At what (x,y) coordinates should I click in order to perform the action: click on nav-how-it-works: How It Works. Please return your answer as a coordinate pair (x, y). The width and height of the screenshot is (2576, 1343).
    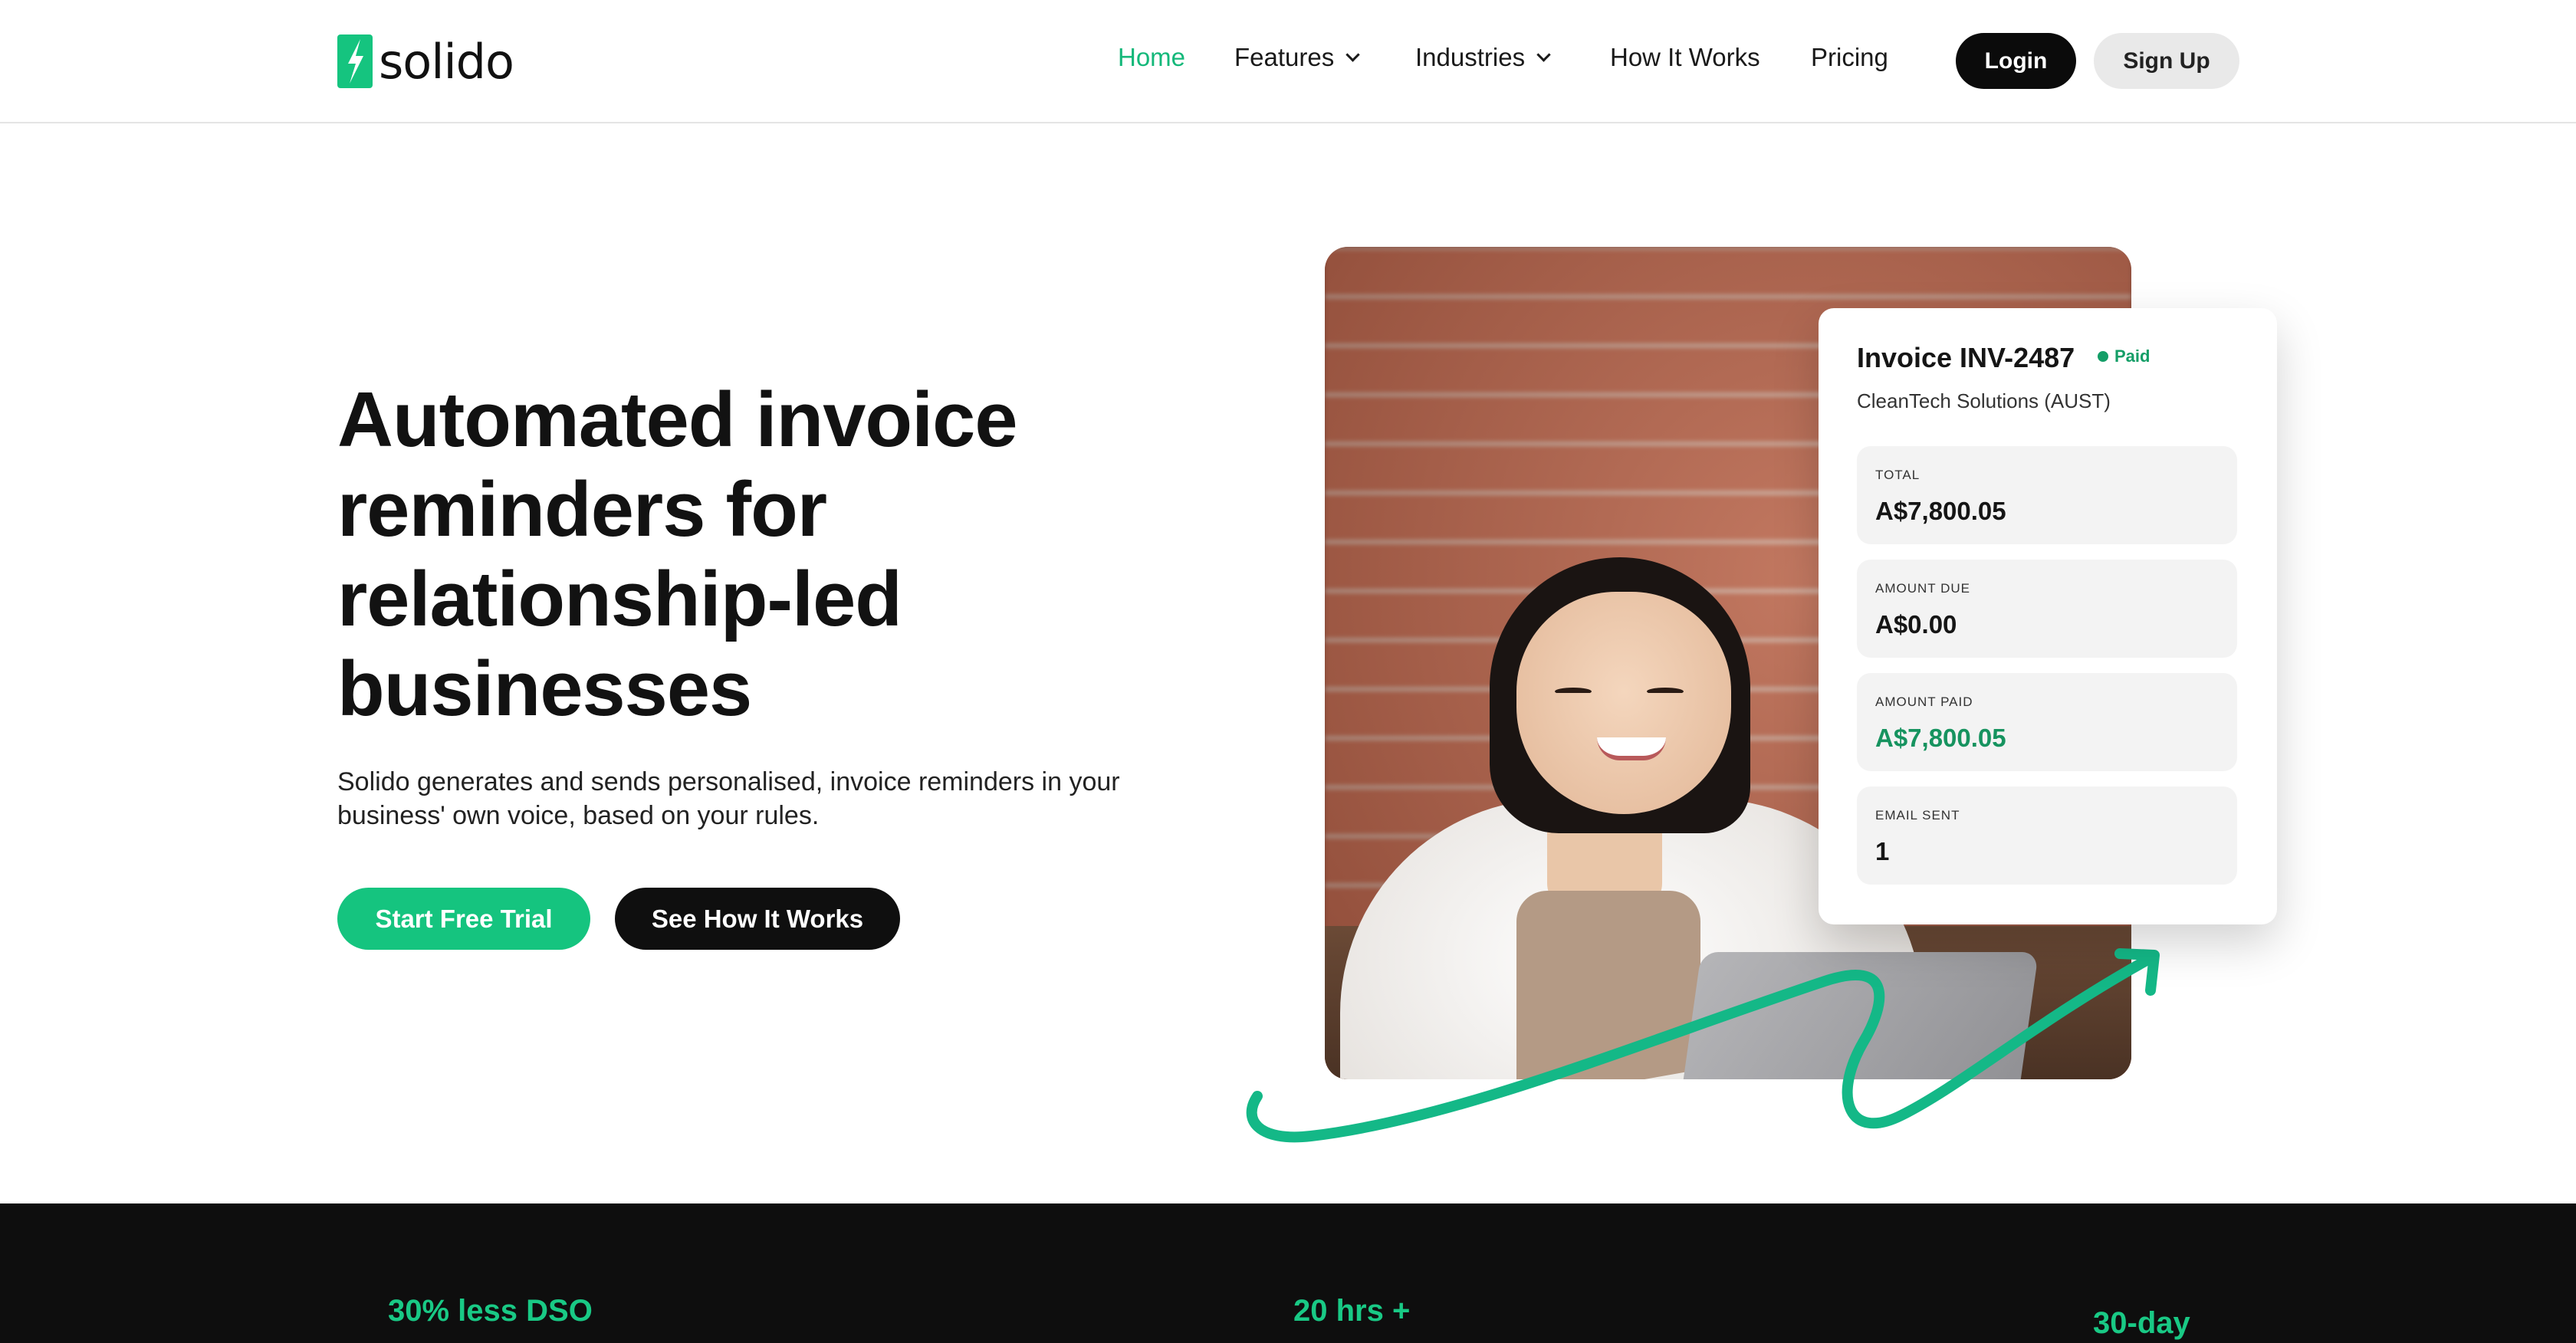
    Looking at the image, I should click on (1685, 58).